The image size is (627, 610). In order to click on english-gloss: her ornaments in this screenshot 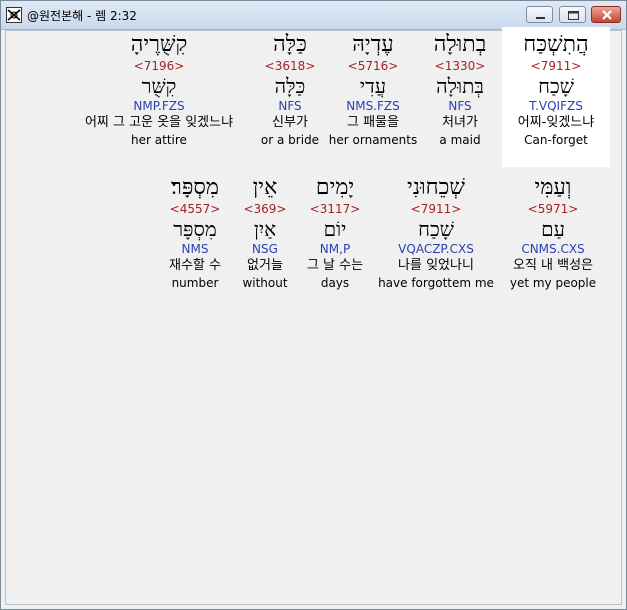, I will do `click(373, 140)`.